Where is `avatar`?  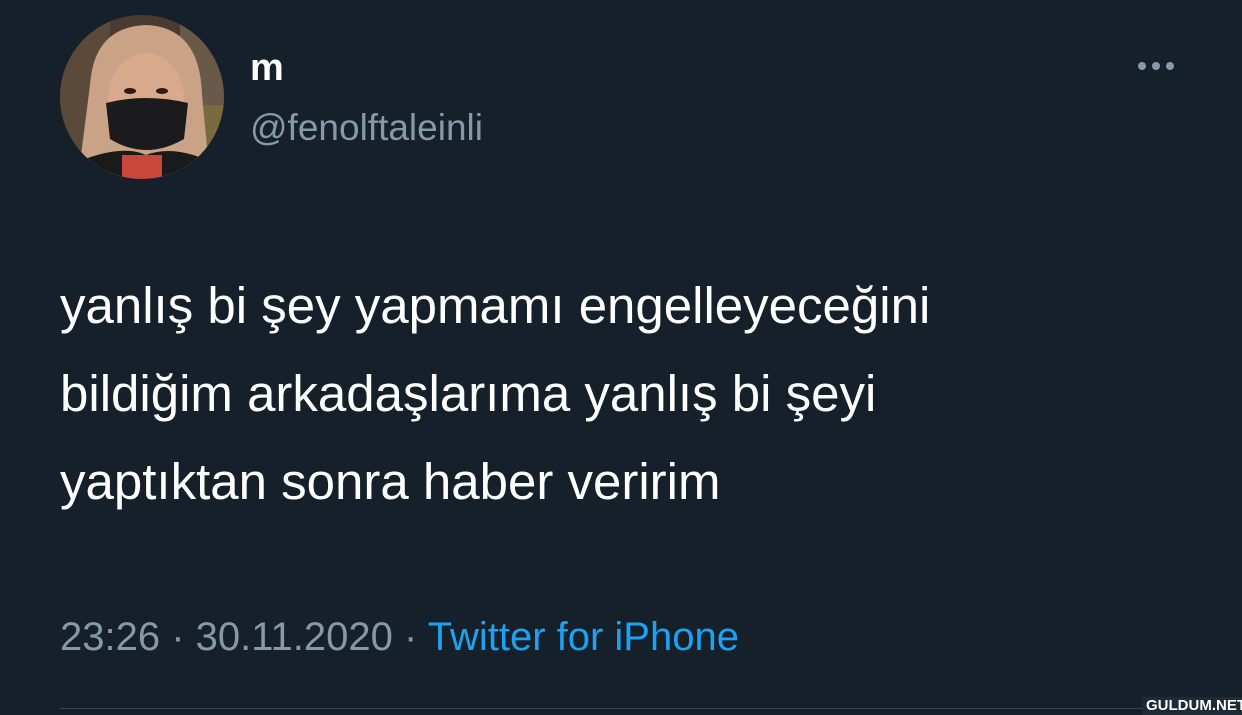 avatar is located at coordinates (142, 97).